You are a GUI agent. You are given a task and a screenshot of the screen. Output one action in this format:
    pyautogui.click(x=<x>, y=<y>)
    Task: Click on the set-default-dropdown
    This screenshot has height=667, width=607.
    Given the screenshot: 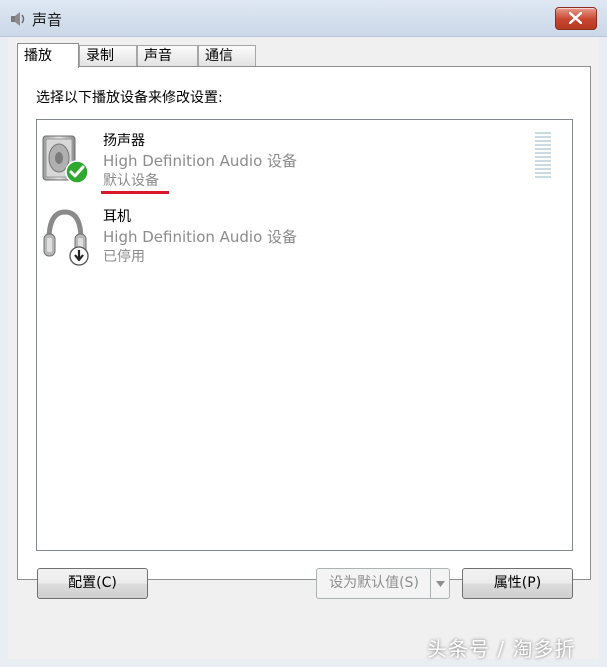 What is the action you would take?
    pyautogui.click(x=439, y=583)
    